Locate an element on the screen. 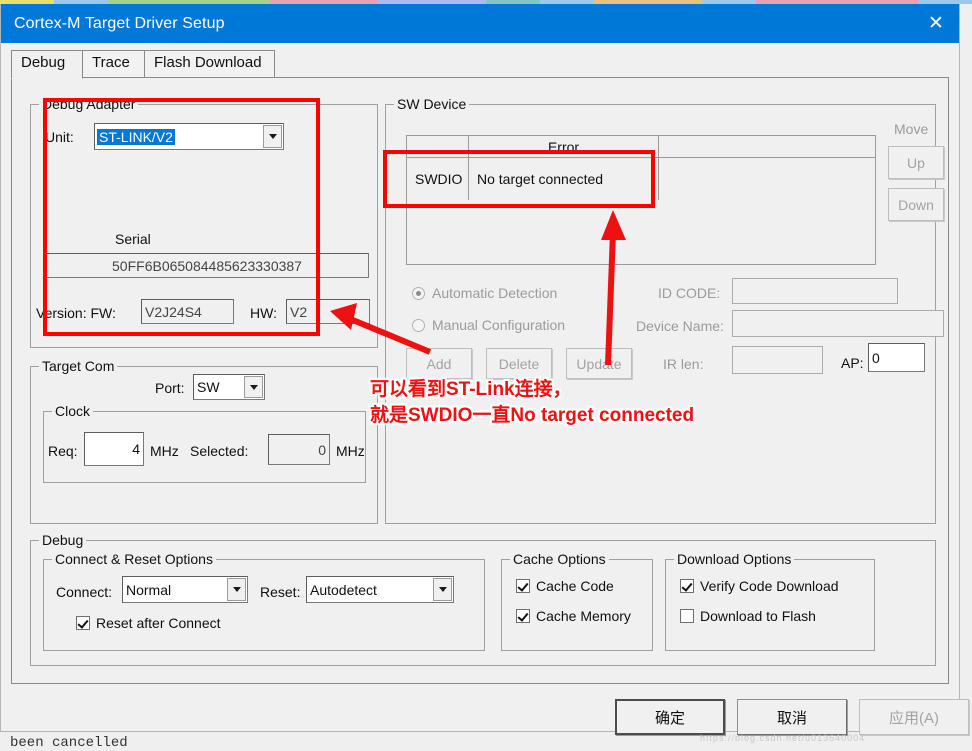  radio-manual-configuration-label: Manual Configuration is located at coordinates (499, 325).